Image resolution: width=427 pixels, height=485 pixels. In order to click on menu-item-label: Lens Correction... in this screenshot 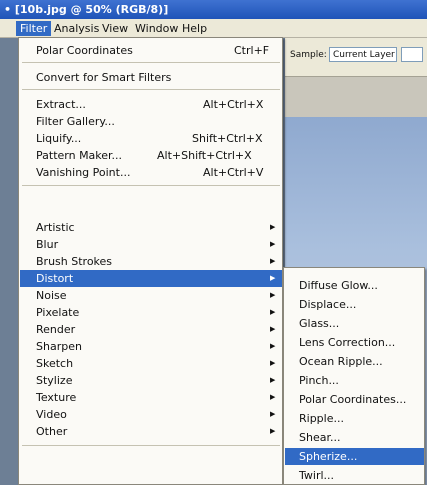, I will do `click(347, 342)`.